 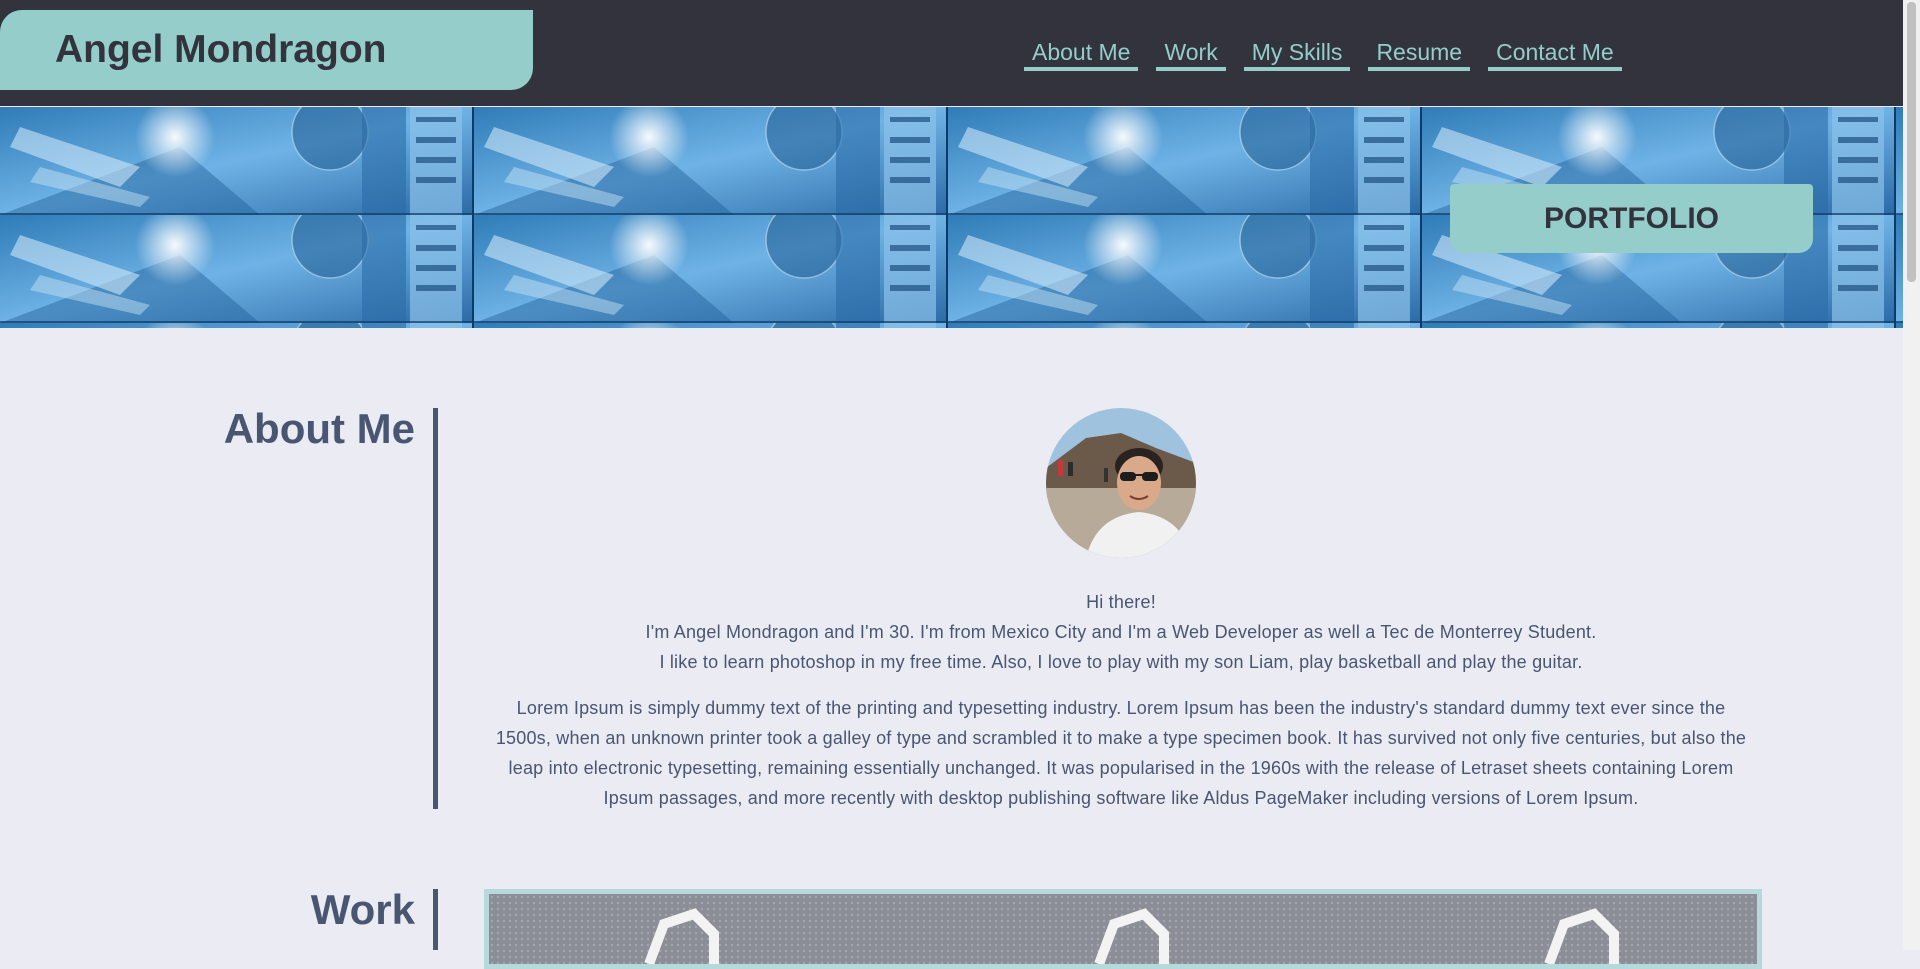 I want to click on scrollbar-thumb, so click(x=1911, y=142).